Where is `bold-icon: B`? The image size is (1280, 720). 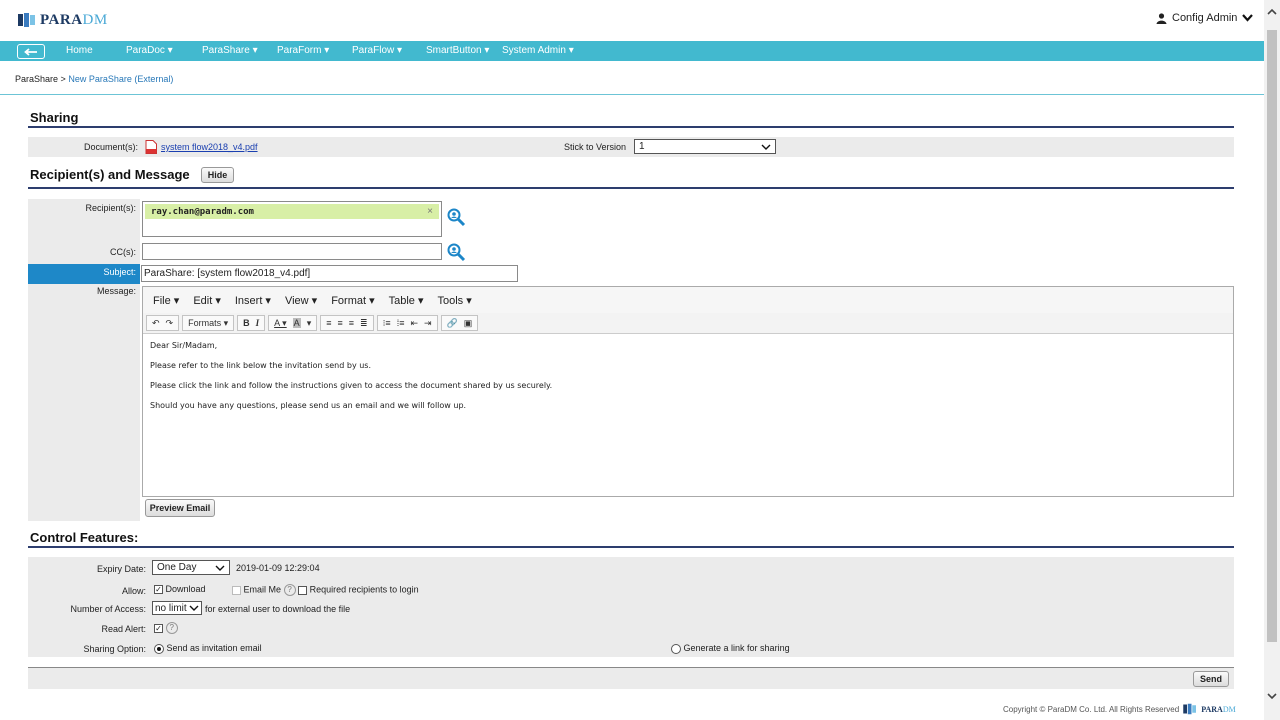 bold-icon: B is located at coordinates (246, 323).